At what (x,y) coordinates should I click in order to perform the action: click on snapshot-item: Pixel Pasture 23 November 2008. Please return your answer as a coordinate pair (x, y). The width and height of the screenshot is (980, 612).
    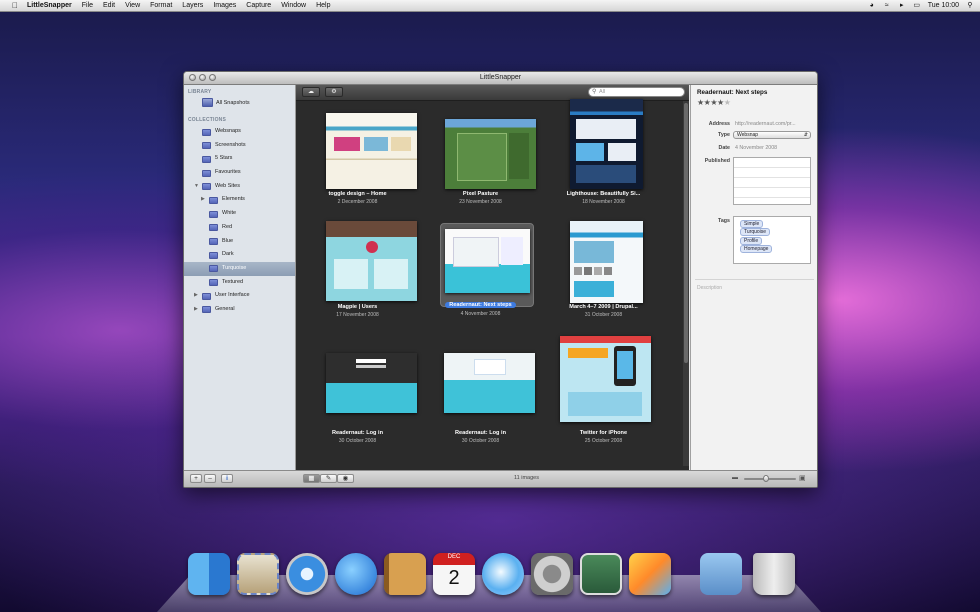
    Looking at the image, I should click on (480, 160).